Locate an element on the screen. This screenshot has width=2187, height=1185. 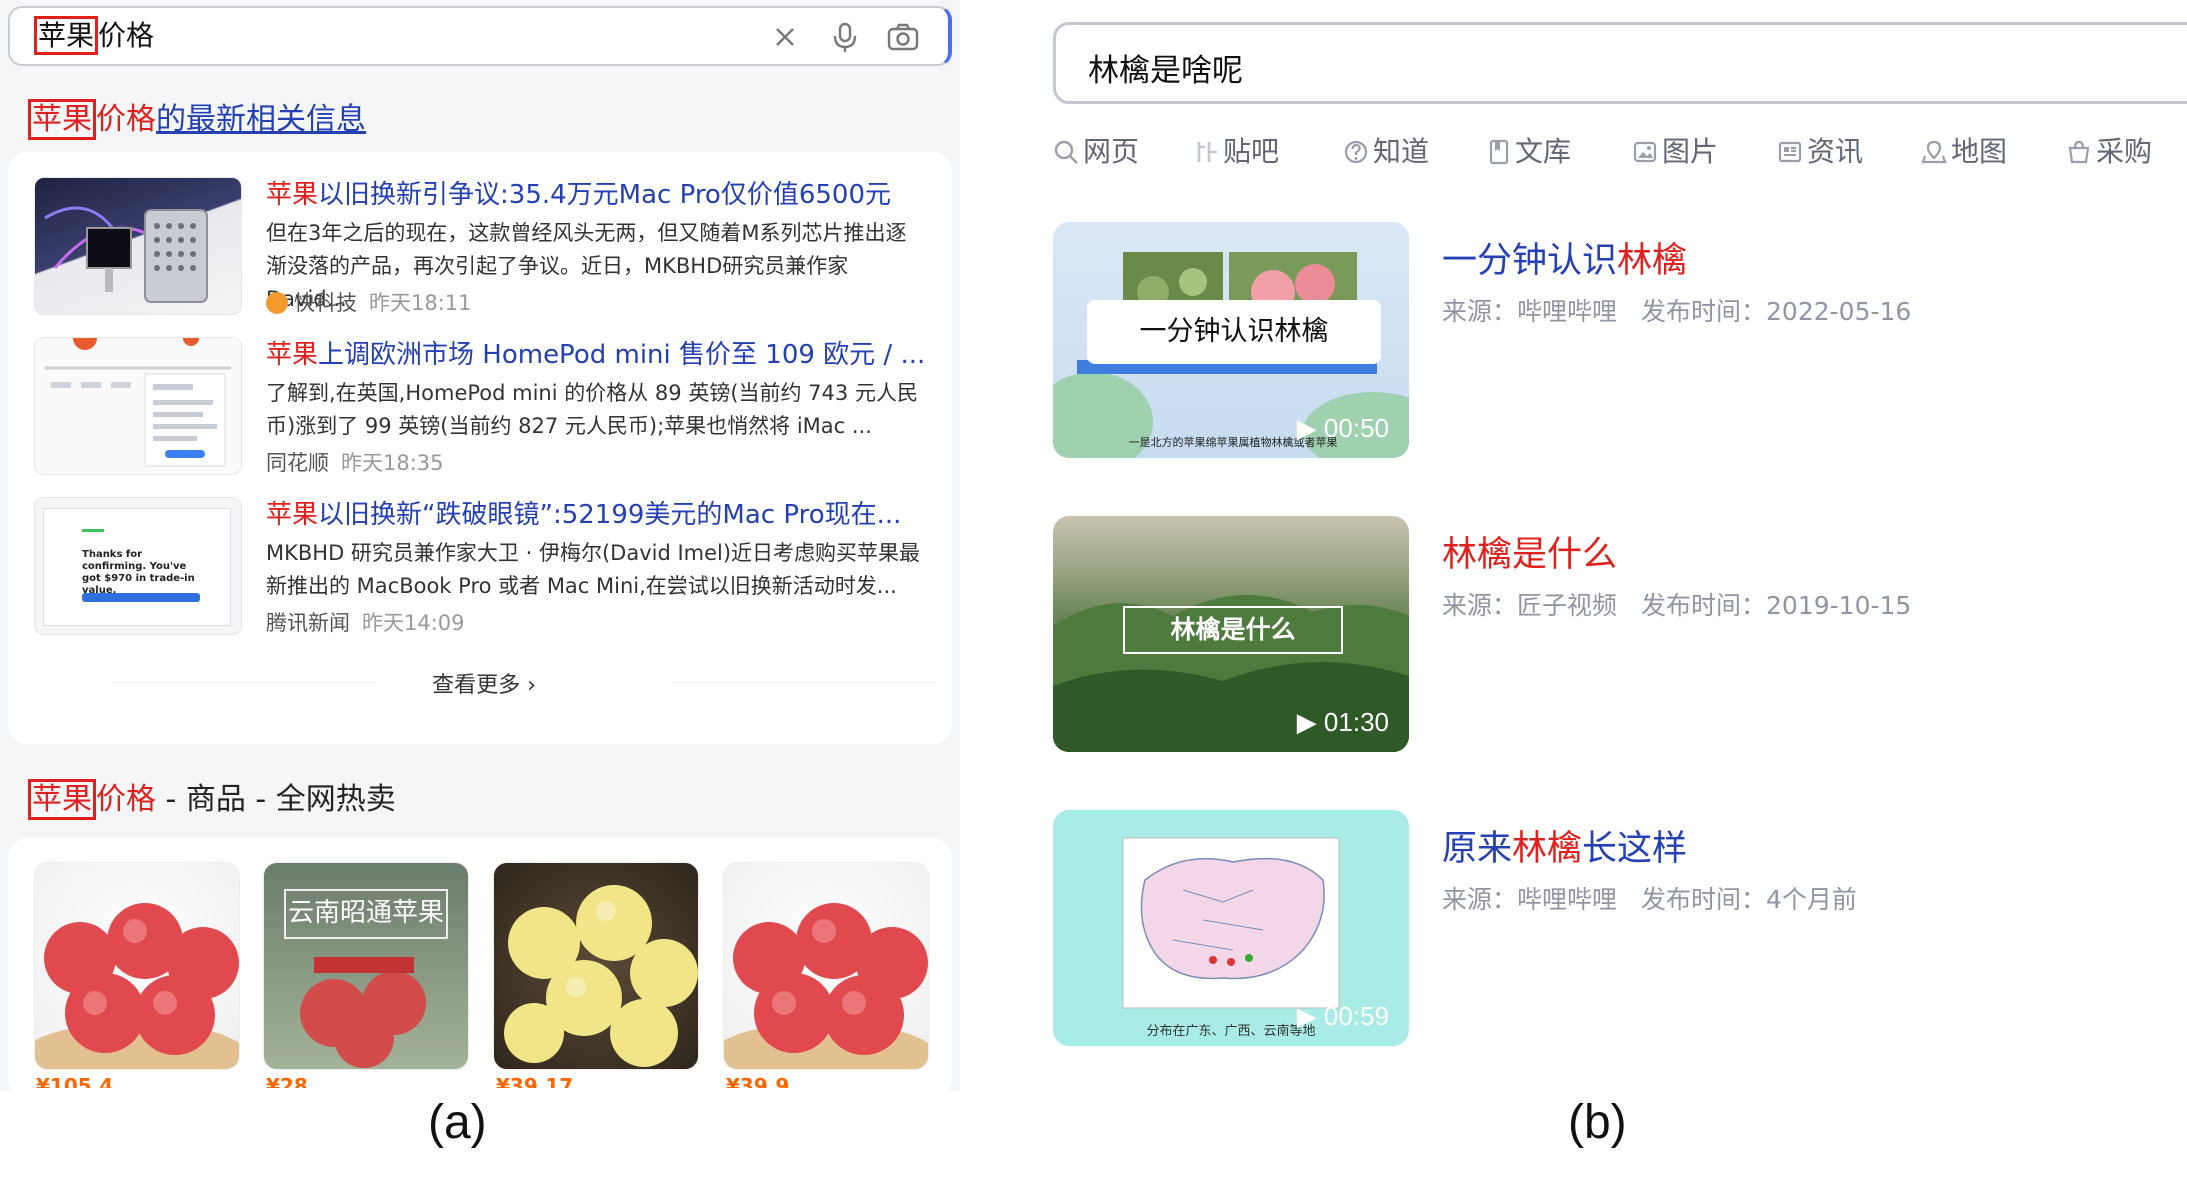
tab-label: 知道 is located at coordinates (1401, 151).